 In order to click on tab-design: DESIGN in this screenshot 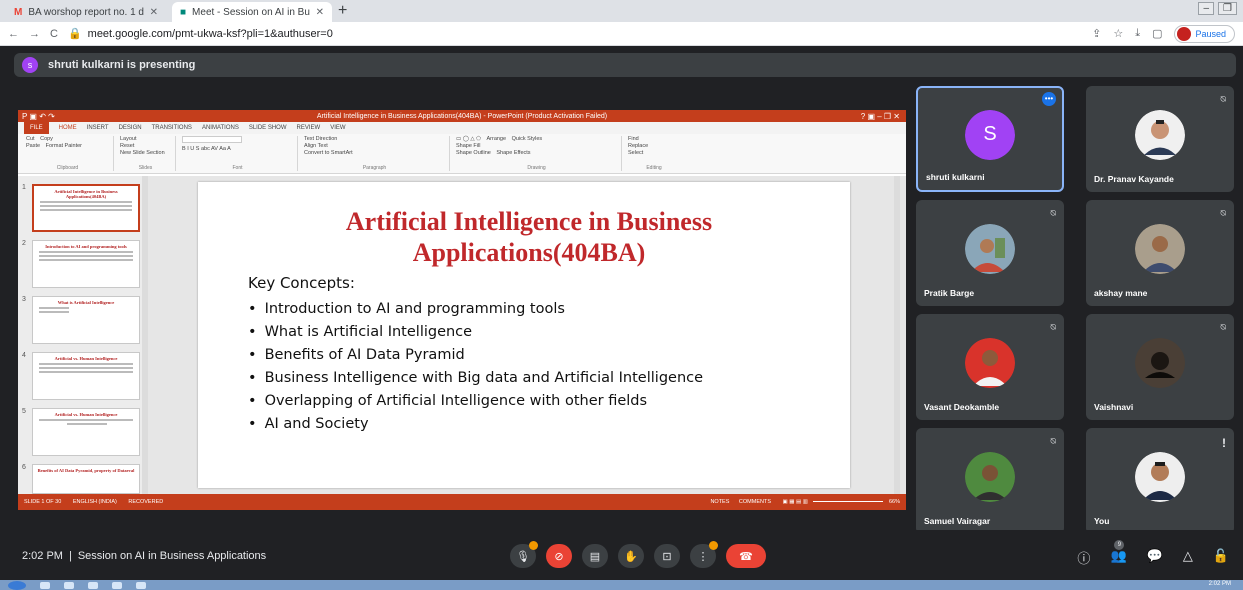, I will do `click(130, 128)`.